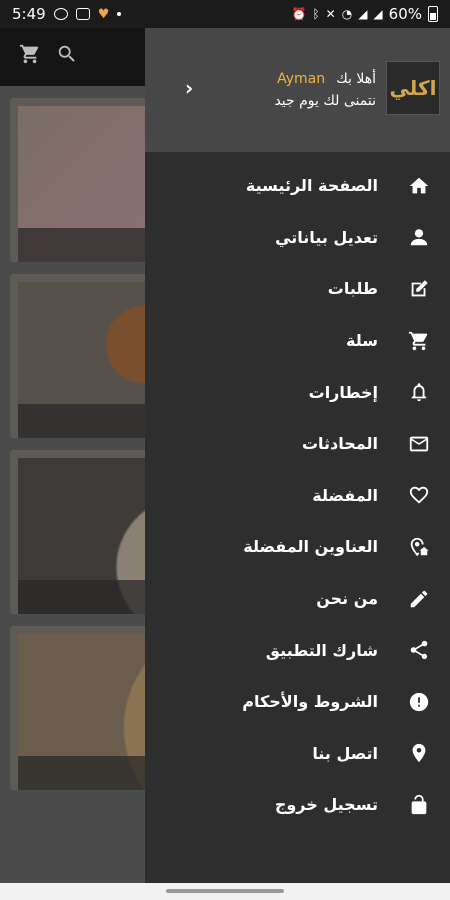  Describe the element at coordinates (433, 14) in the screenshot. I see `battery-icon` at that location.